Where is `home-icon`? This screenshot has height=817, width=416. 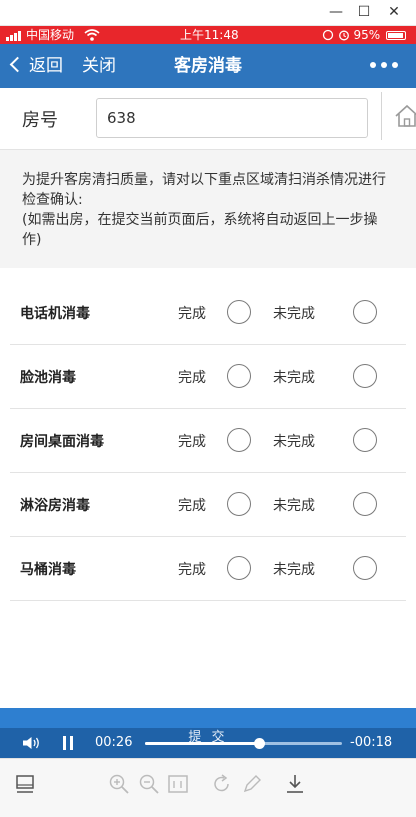
home-icon is located at coordinates (405, 116).